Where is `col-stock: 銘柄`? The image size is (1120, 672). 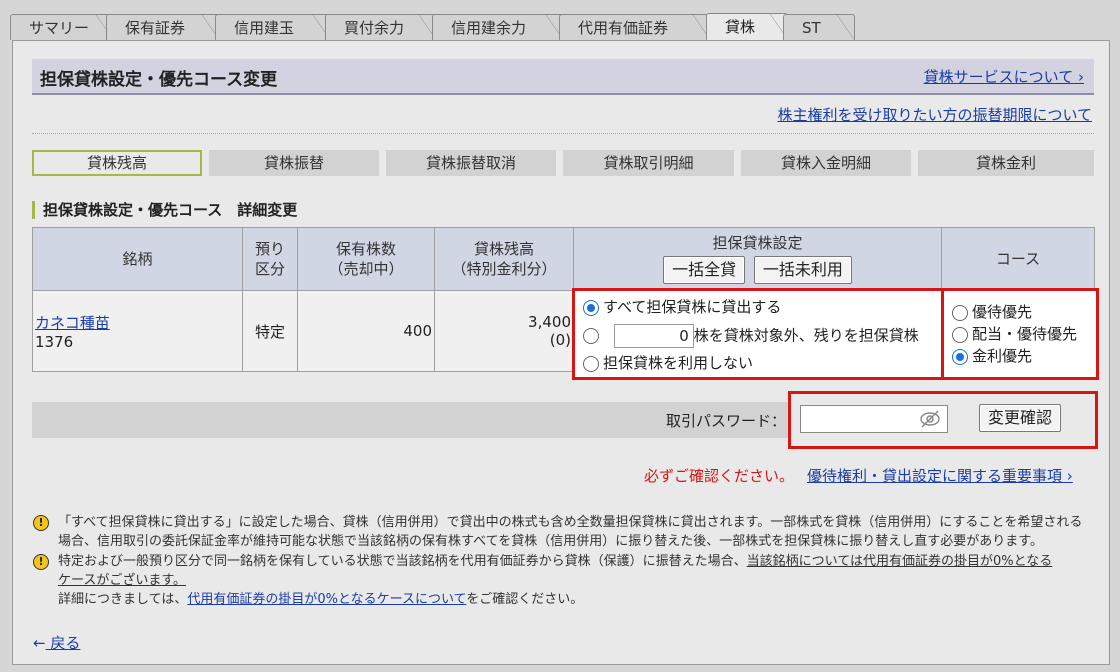 col-stock: 銘柄 is located at coordinates (137, 259).